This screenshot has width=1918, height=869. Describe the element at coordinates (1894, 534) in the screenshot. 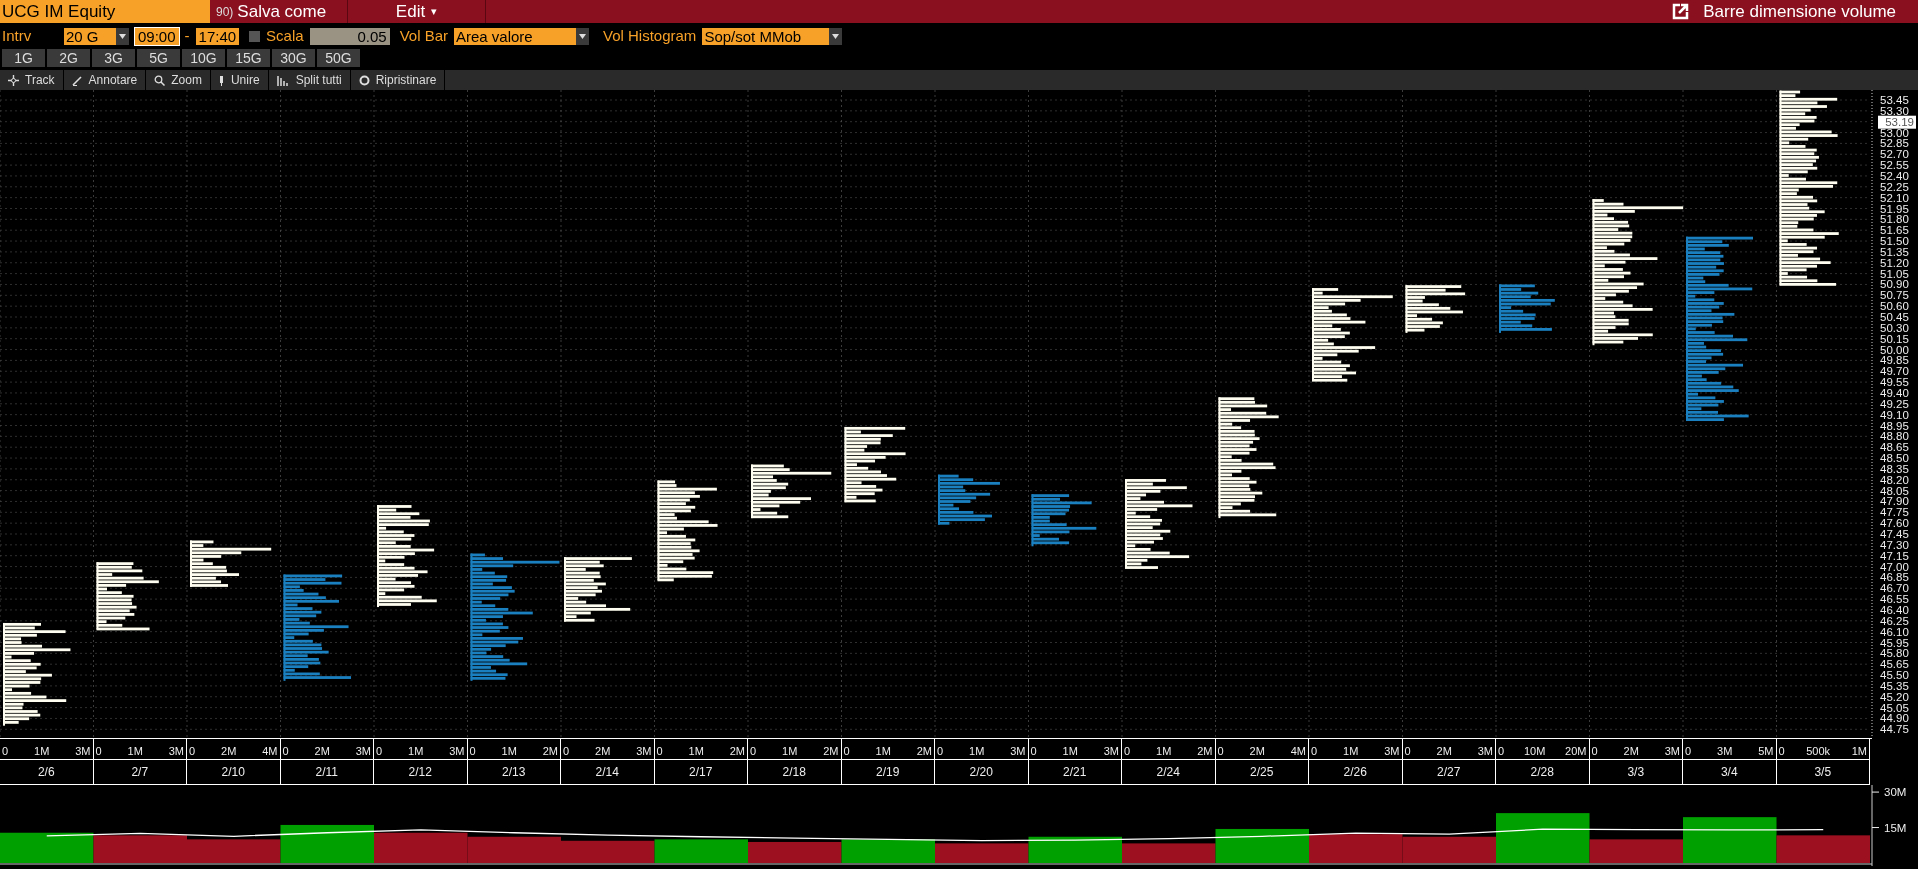

I see `price-tick-label: 47.45` at that location.